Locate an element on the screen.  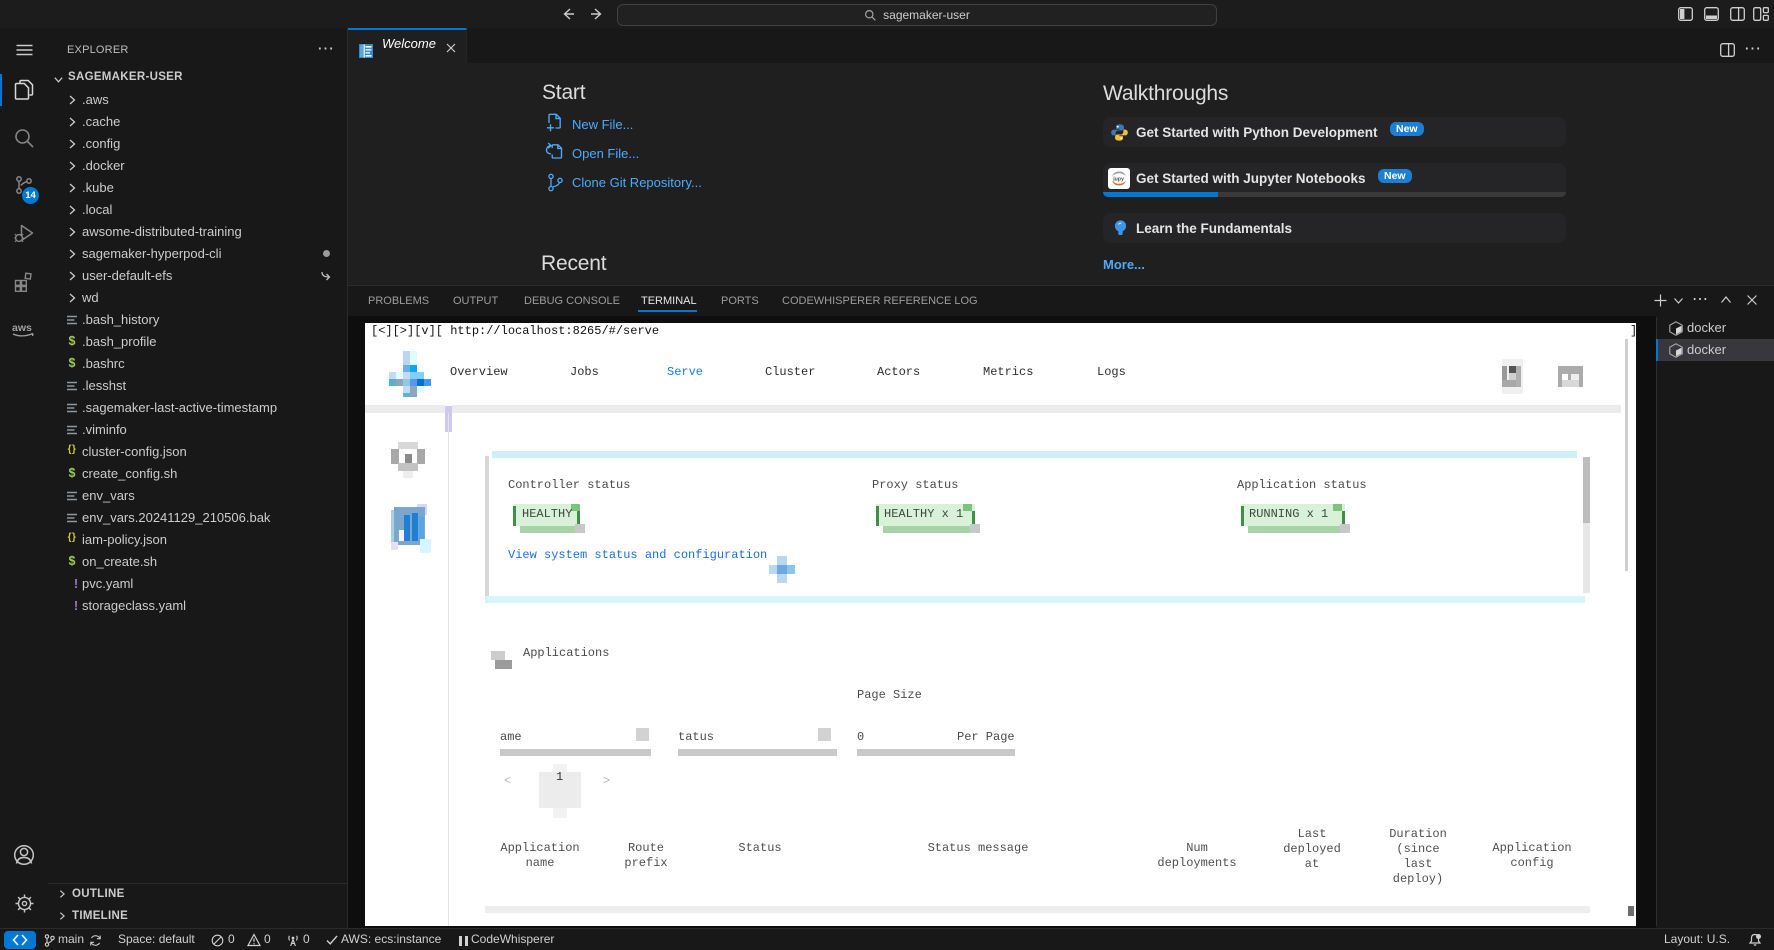
svg-text: jupy is located at coordinates (1118, 179).